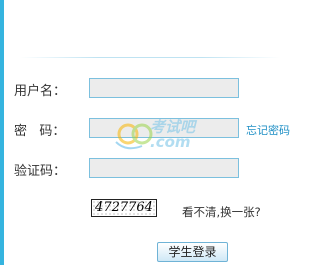 The image size is (320, 265). Describe the element at coordinates (164, 88) in the screenshot. I see `username-input` at that location.